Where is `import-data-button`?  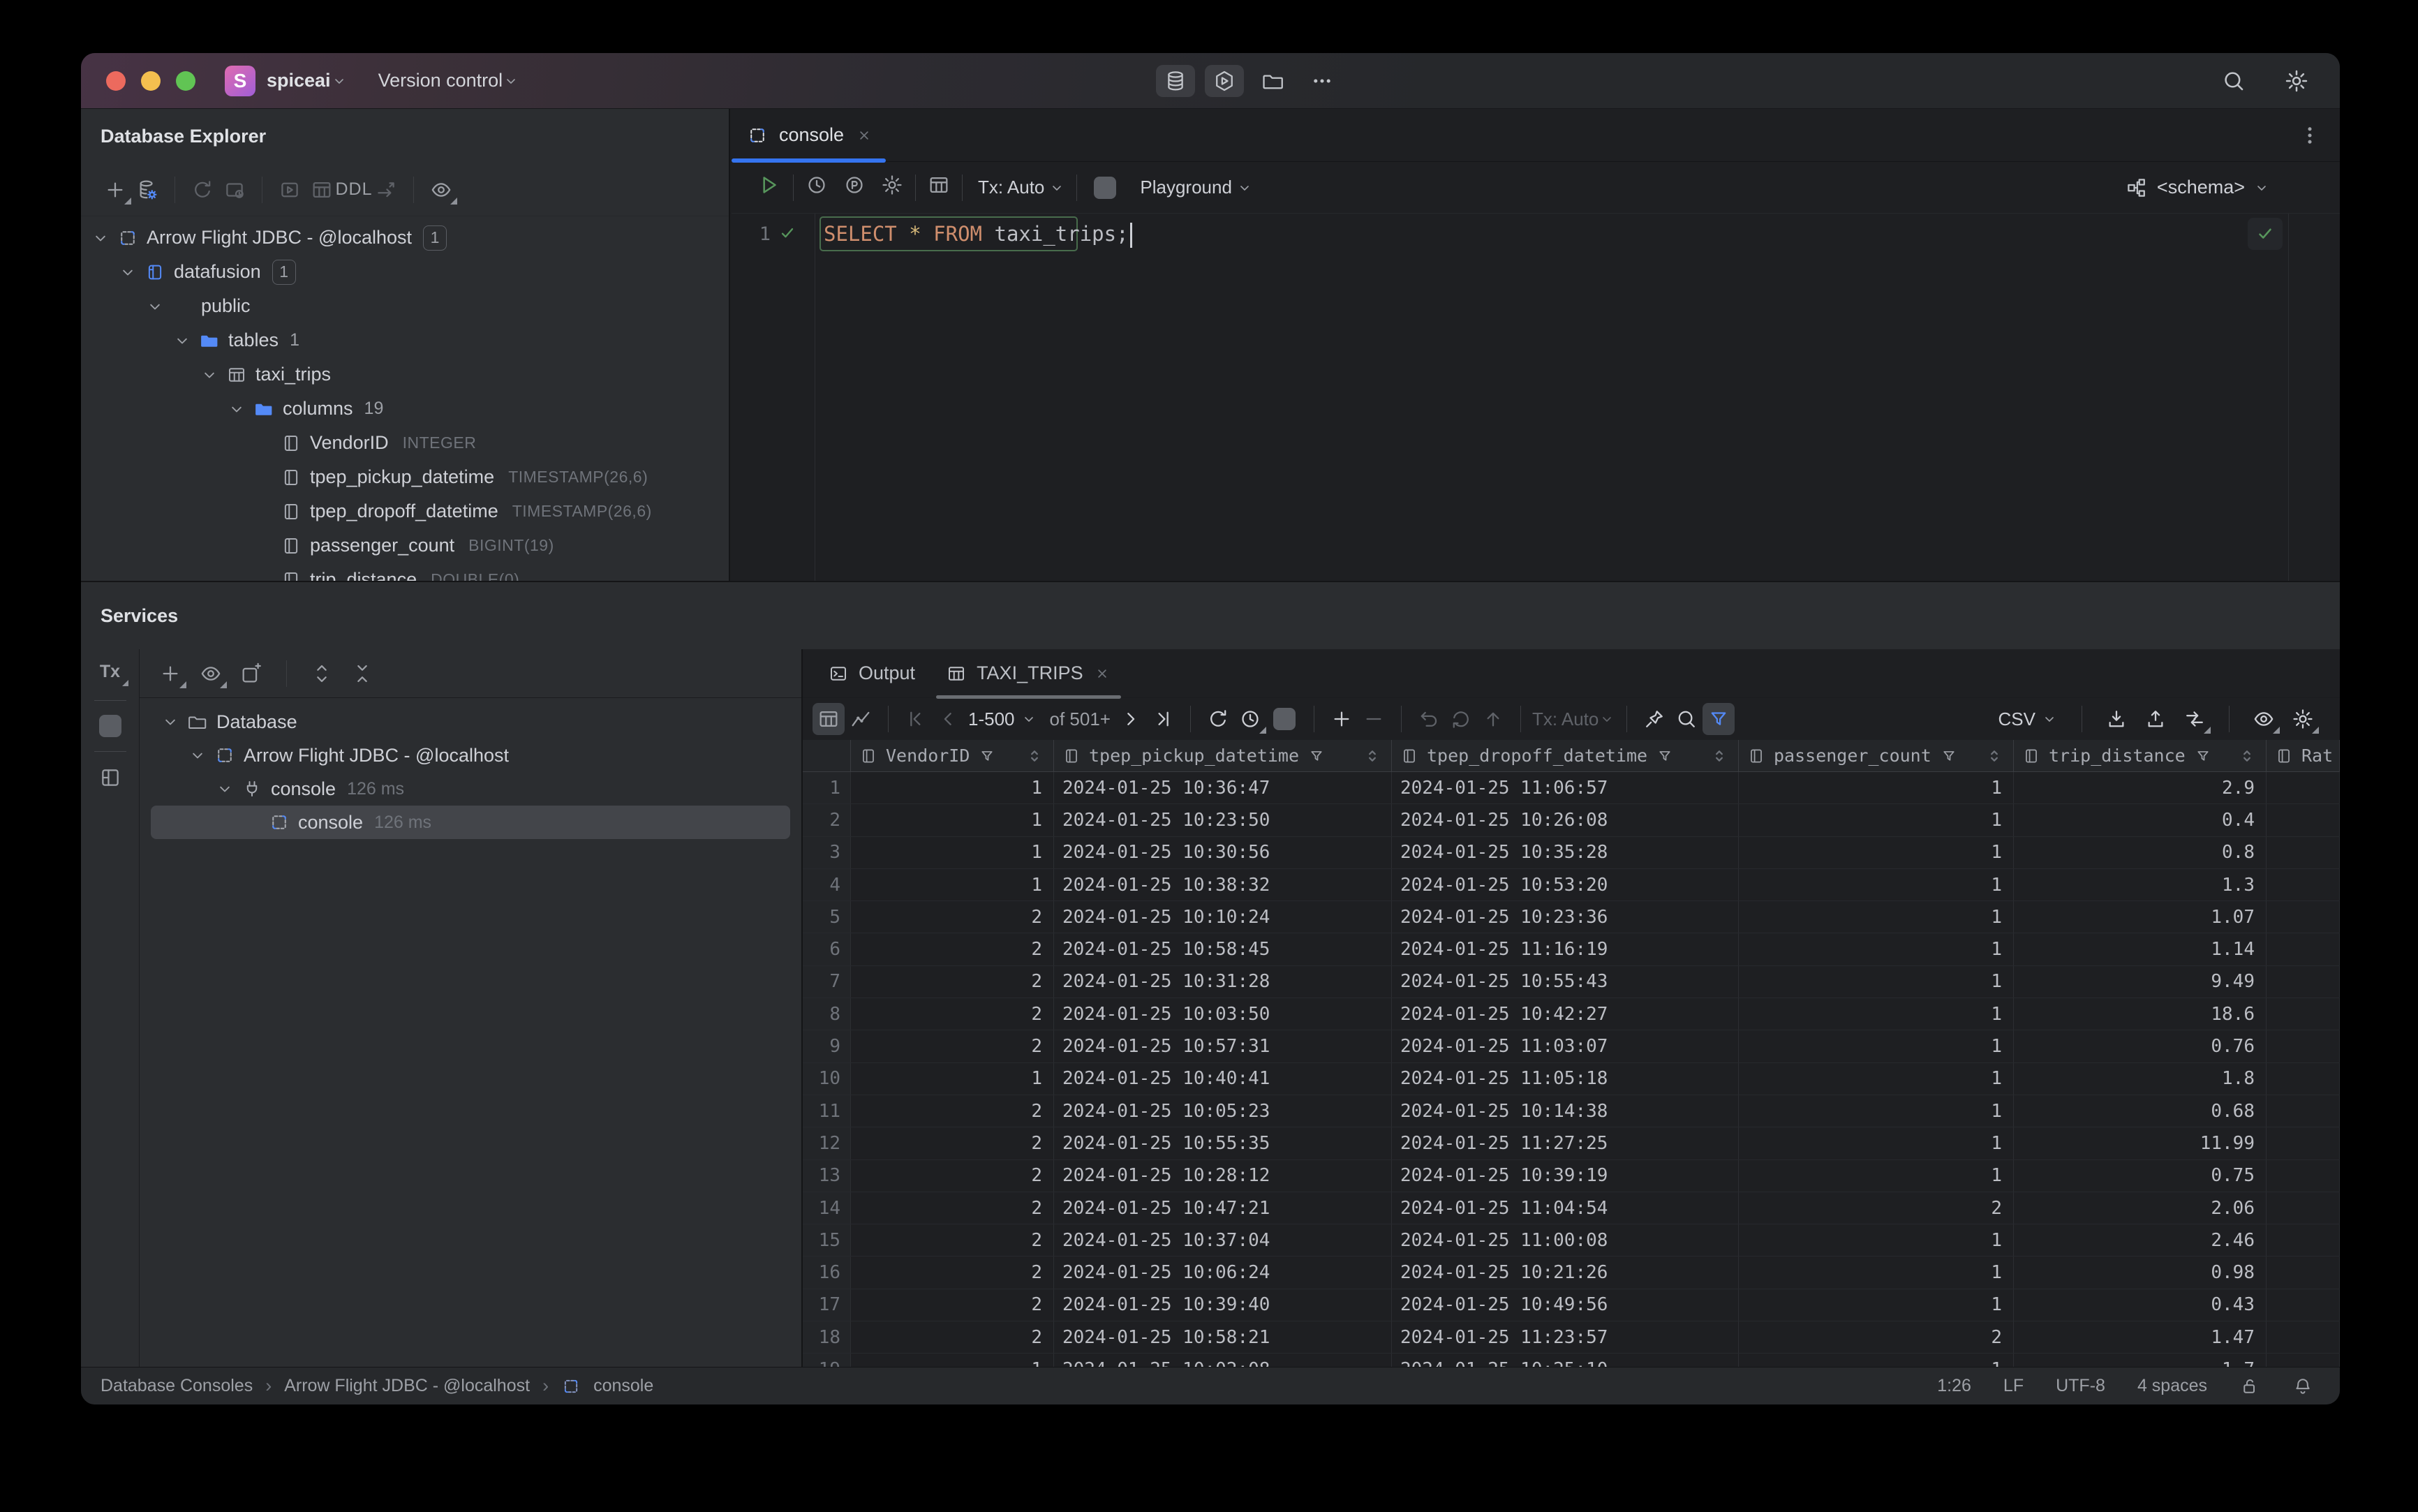
import-data-button is located at coordinates (2155, 719).